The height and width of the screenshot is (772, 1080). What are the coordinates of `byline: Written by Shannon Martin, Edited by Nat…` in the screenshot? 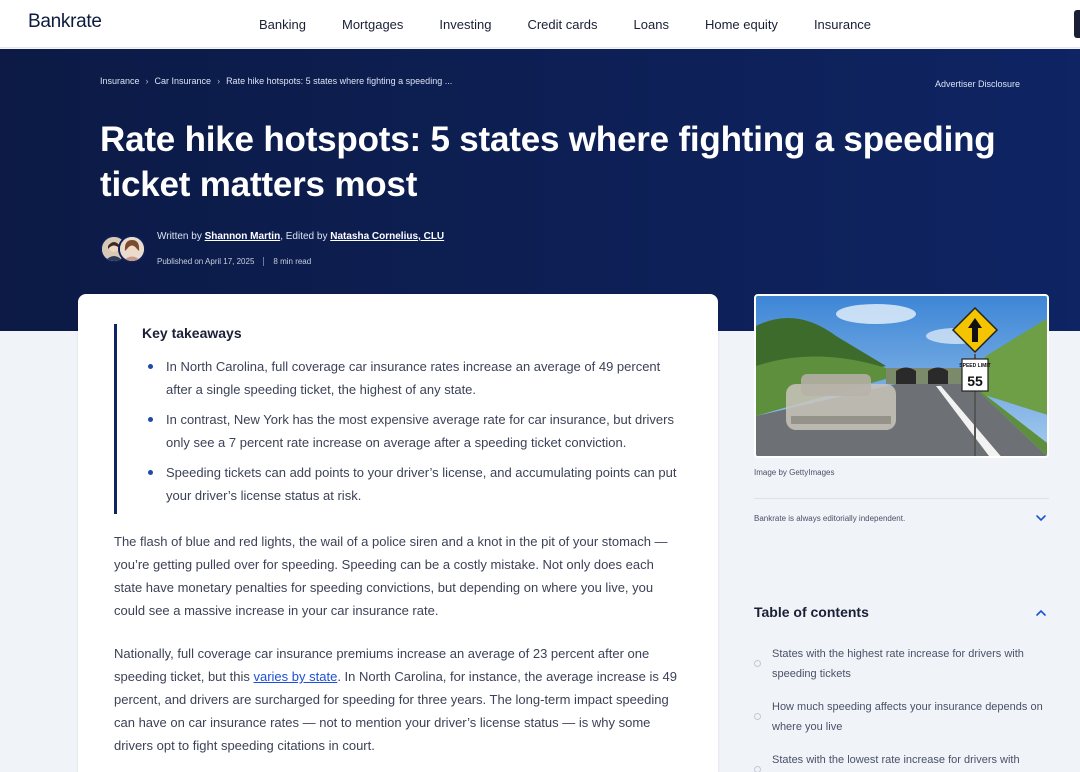 It's located at (300, 236).